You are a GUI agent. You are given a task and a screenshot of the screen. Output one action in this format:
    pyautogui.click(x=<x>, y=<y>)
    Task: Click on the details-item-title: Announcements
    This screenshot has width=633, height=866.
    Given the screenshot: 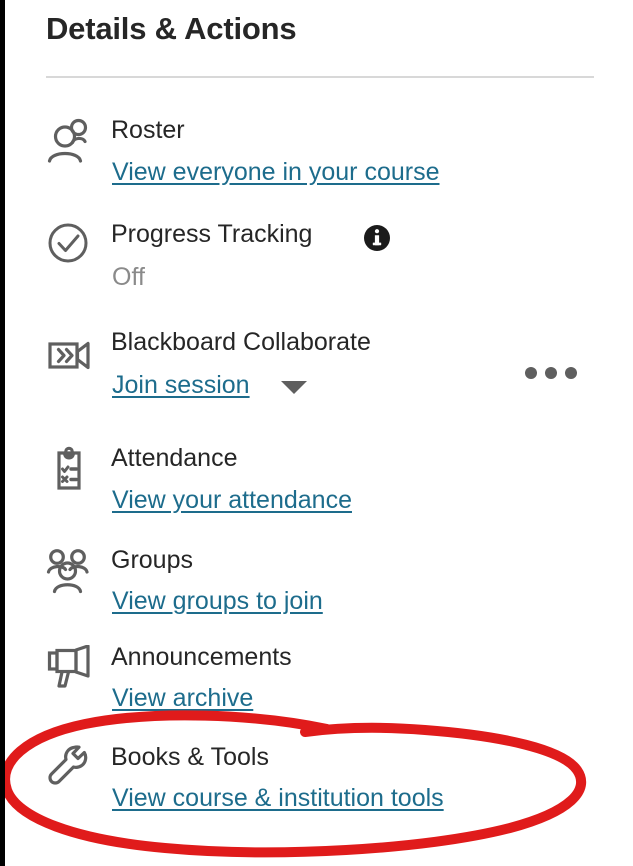 What is the action you would take?
    pyautogui.click(x=201, y=657)
    